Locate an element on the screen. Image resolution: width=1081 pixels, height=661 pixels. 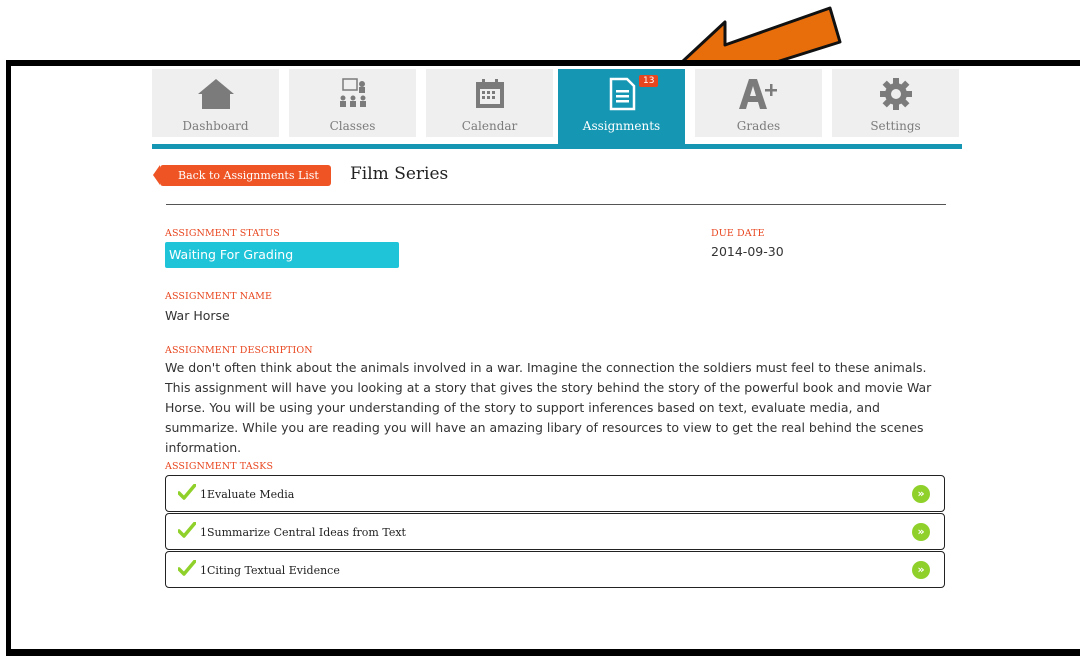
home-icon is located at coordinates (215, 94).